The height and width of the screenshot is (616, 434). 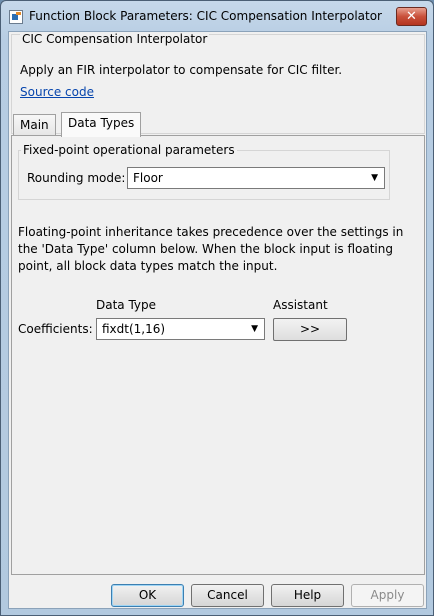 I want to click on close-icon: ✕, so click(x=411, y=16).